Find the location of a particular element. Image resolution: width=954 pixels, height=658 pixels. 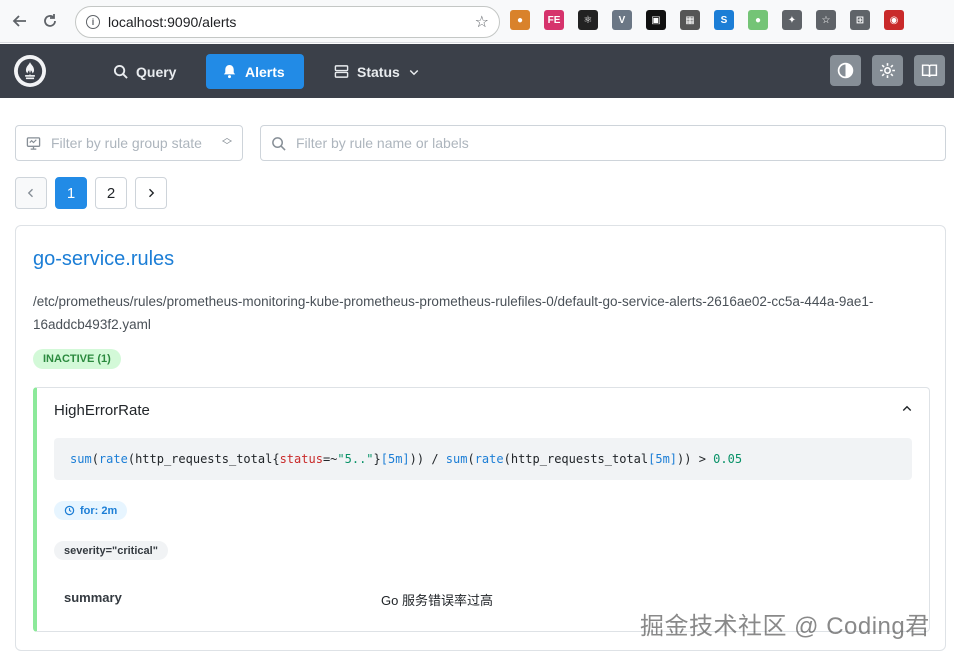

for-duration-label: for: 2m is located at coordinates (99, 510).